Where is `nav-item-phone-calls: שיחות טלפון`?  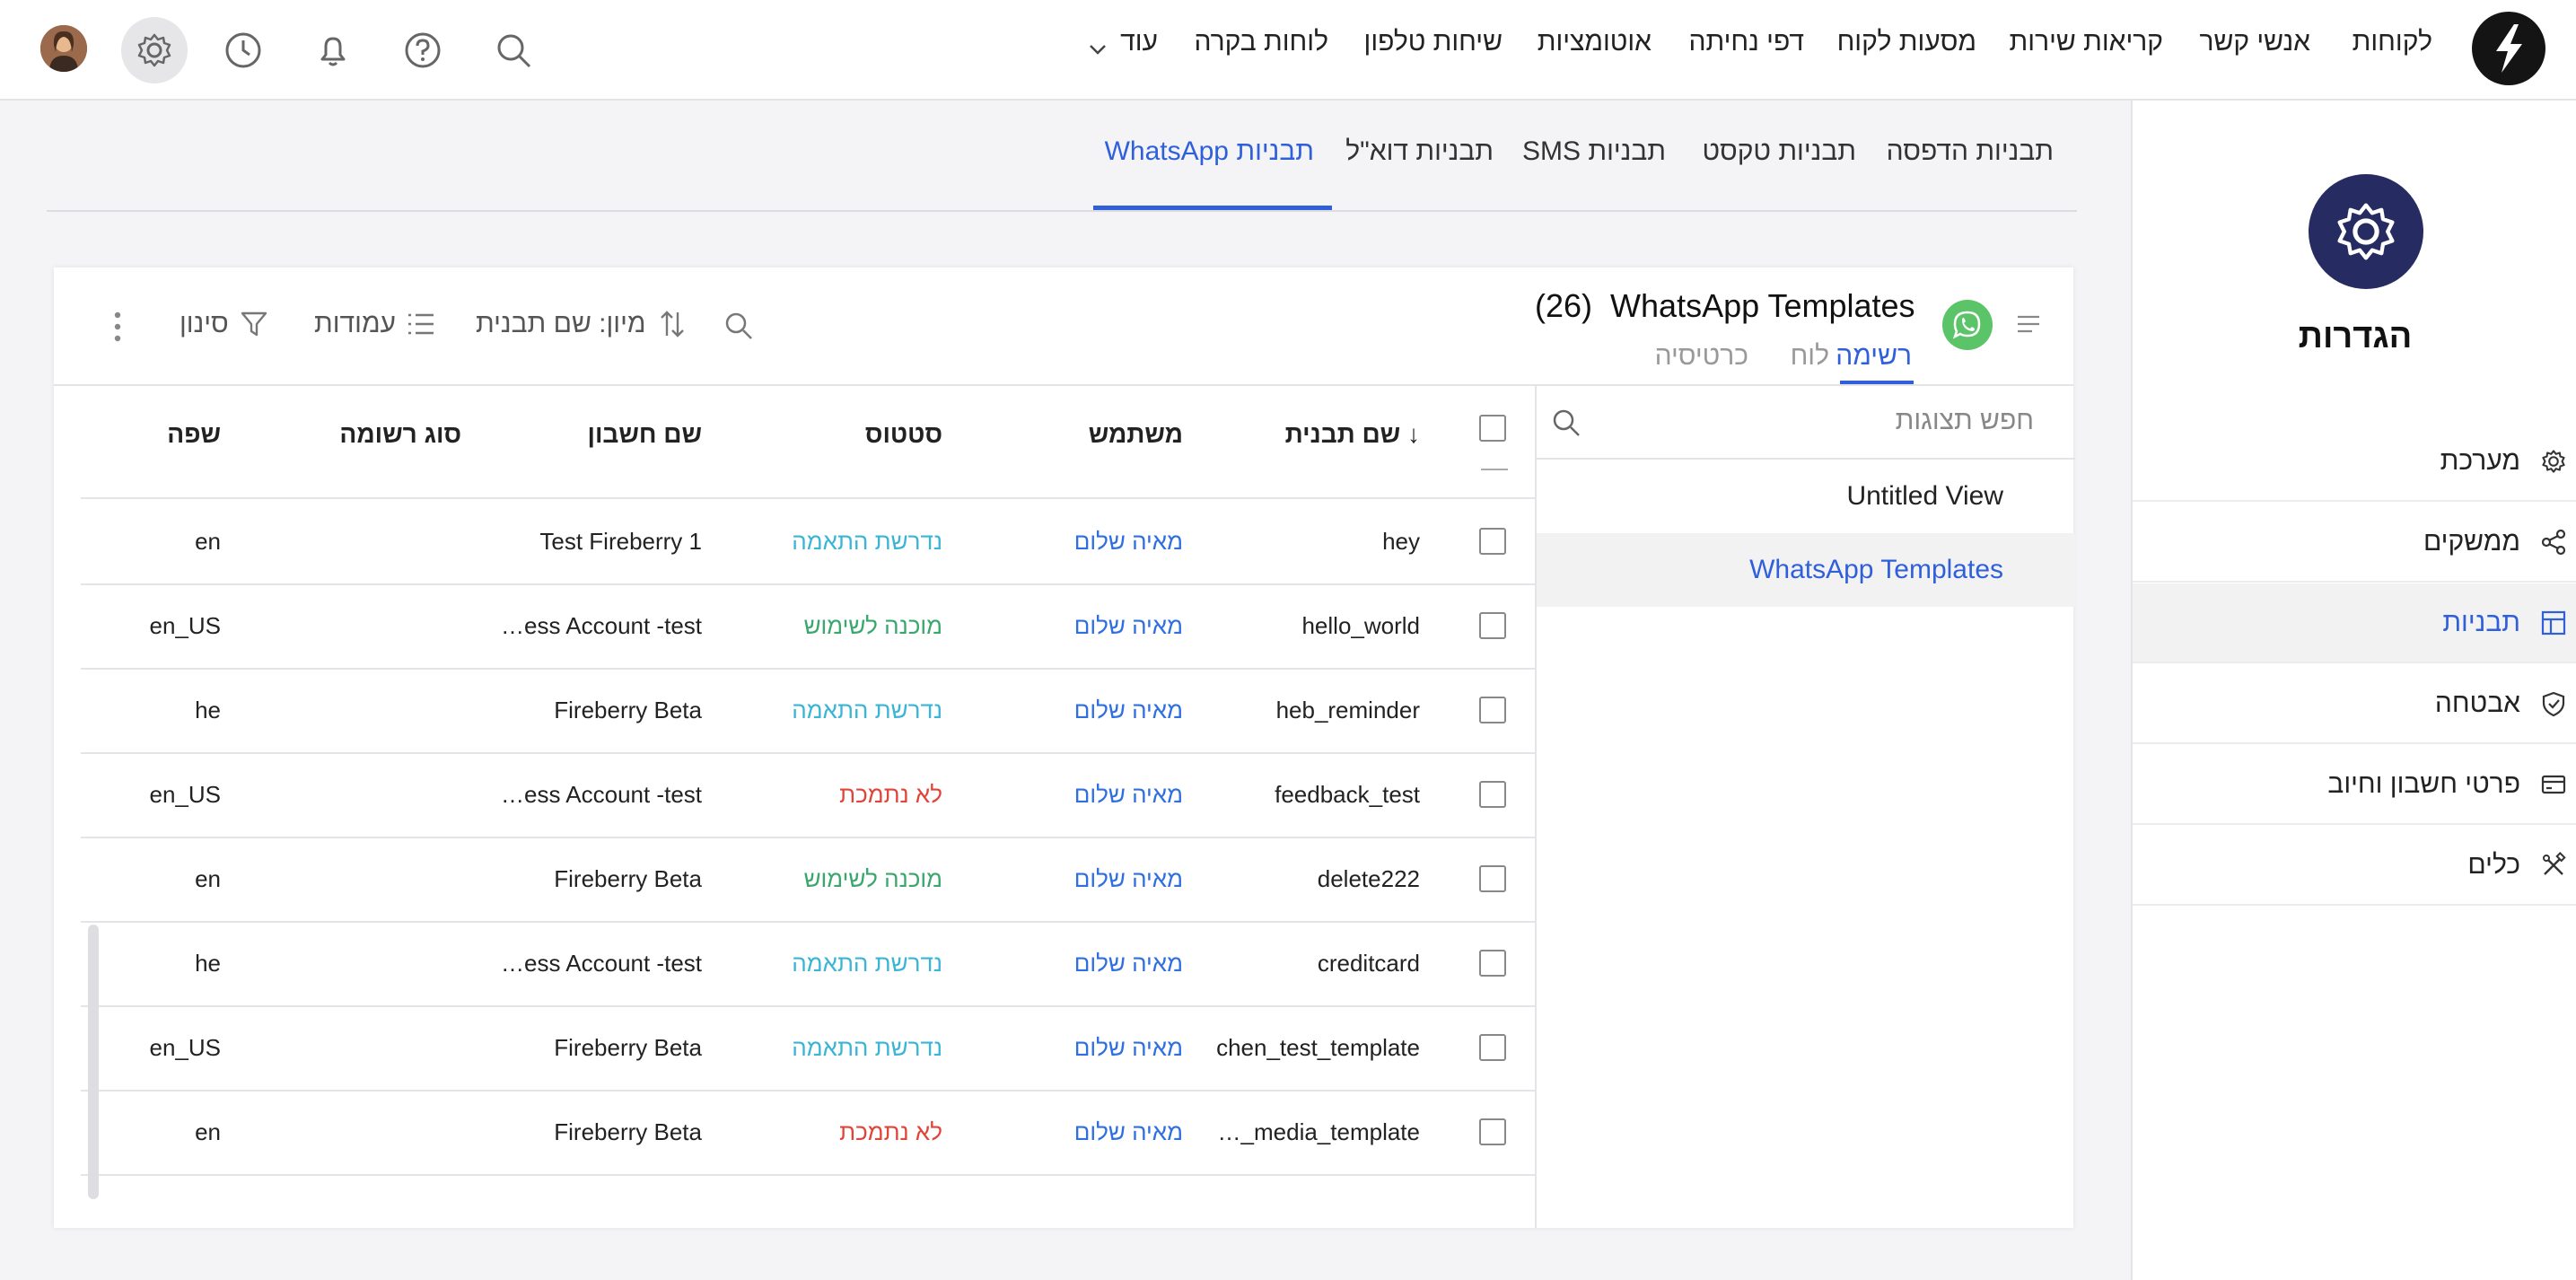 nav-item-phone-calls: שיחות טלפון is located at coordinates (1433, 46).